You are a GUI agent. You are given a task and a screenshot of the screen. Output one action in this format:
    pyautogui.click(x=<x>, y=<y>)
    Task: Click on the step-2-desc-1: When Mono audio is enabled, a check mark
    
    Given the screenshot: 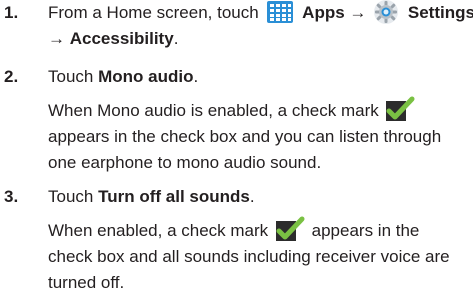 What is the action you would take?
    pyautogui.click(x=213, y=110)
    